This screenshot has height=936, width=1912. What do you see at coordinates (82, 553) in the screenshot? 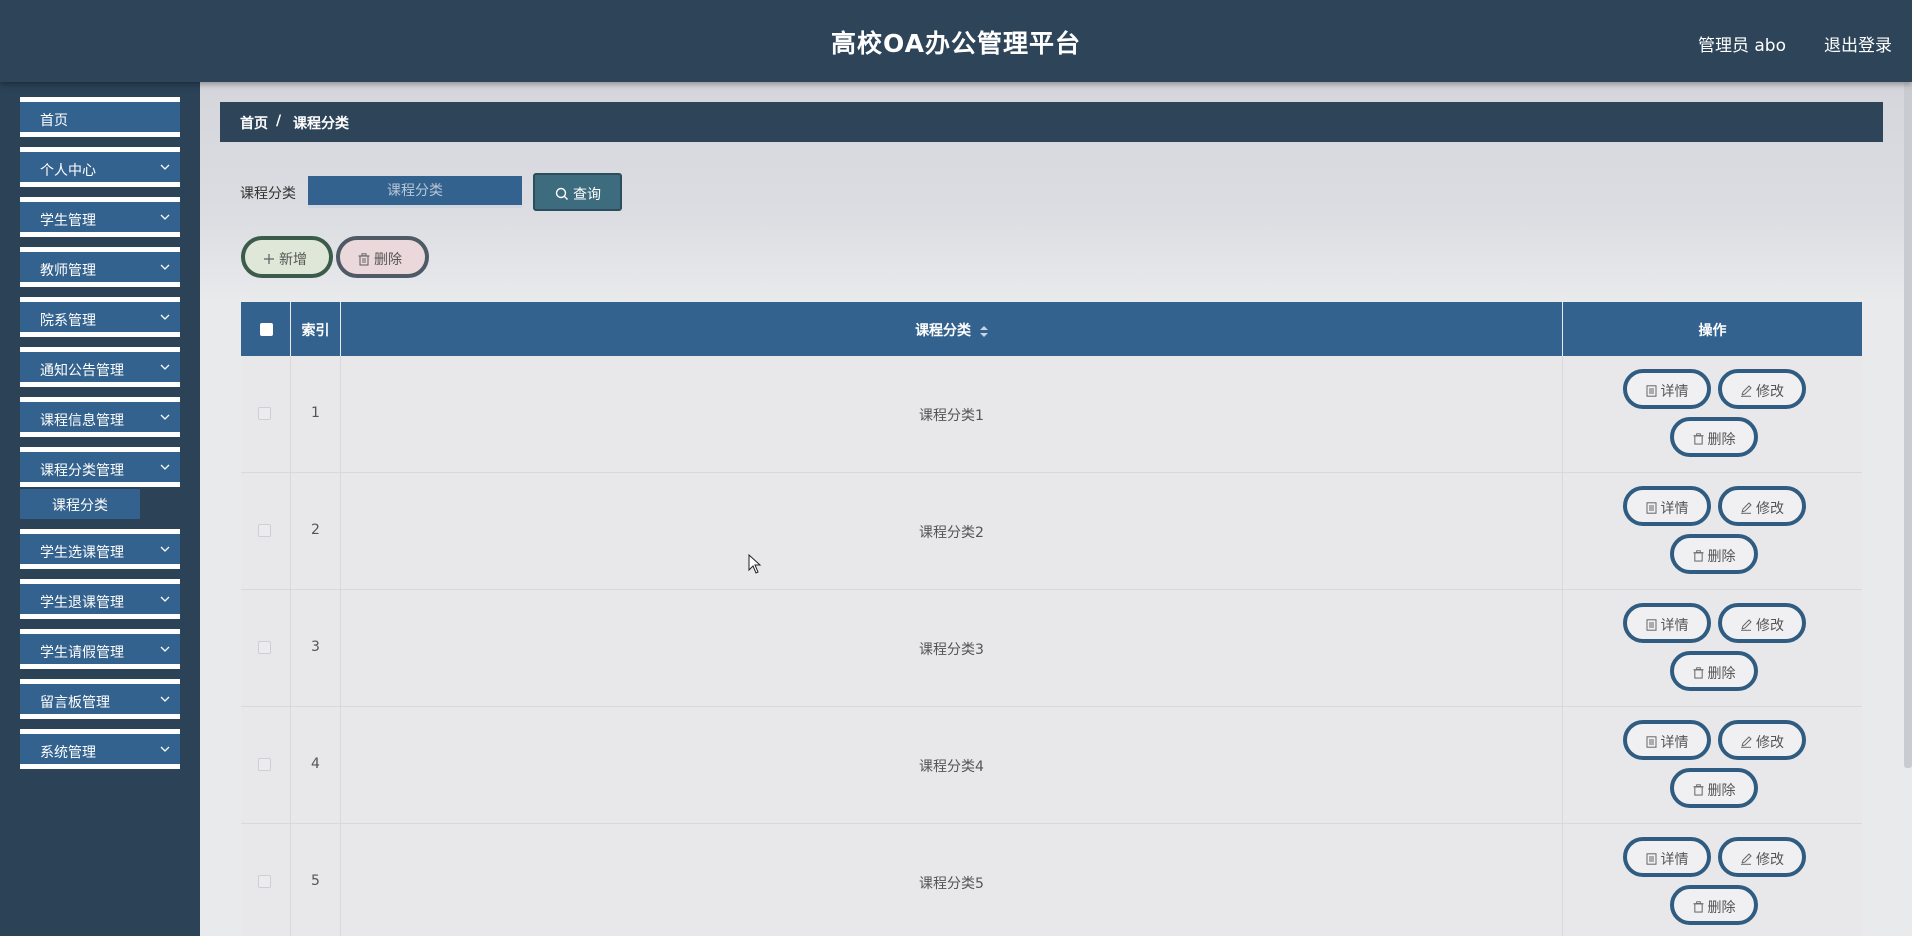
I see `sidebar-item-label: 学生选课管理` at bounding box center [82, 553].